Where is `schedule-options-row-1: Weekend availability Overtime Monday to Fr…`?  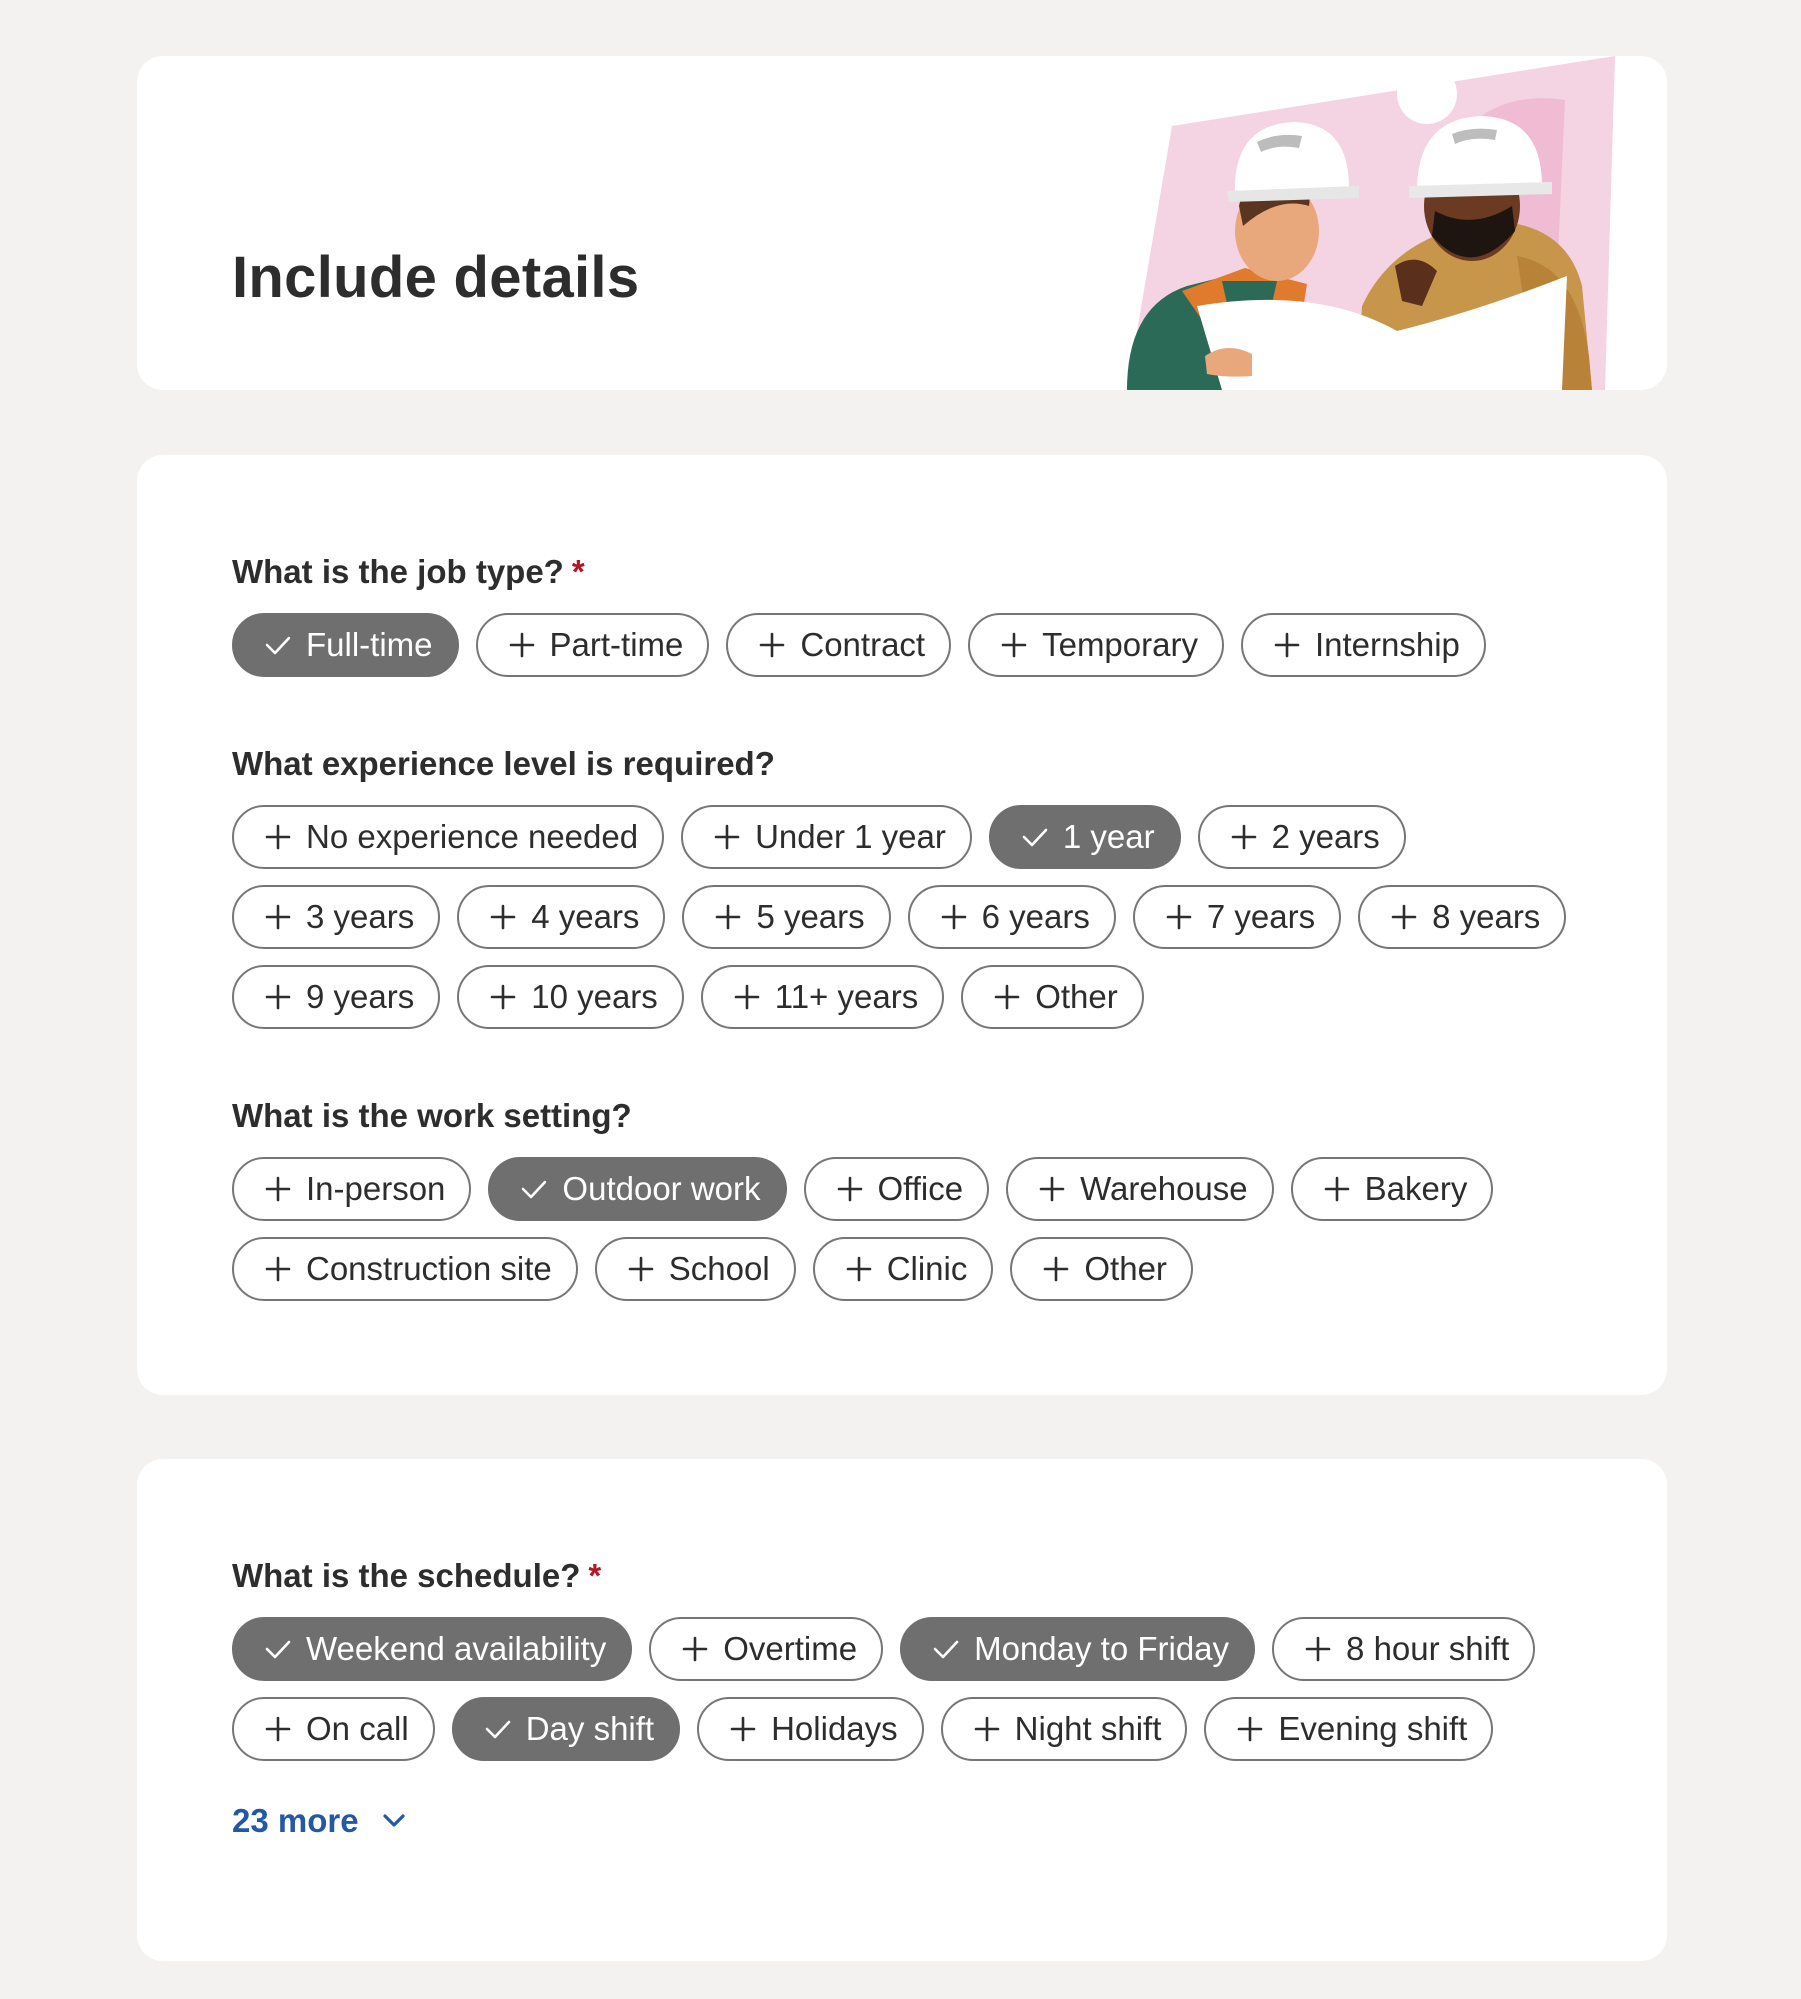 schedule-options-row-1: Weekend availability Overtime Monday to Fr… is located at coordinates (884, 1649).